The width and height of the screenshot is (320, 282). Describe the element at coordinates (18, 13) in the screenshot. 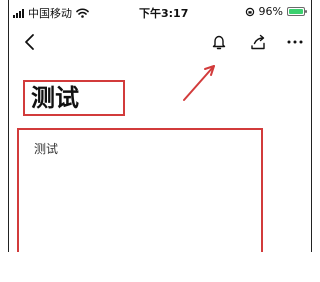

I see `signal-icon` at that location.